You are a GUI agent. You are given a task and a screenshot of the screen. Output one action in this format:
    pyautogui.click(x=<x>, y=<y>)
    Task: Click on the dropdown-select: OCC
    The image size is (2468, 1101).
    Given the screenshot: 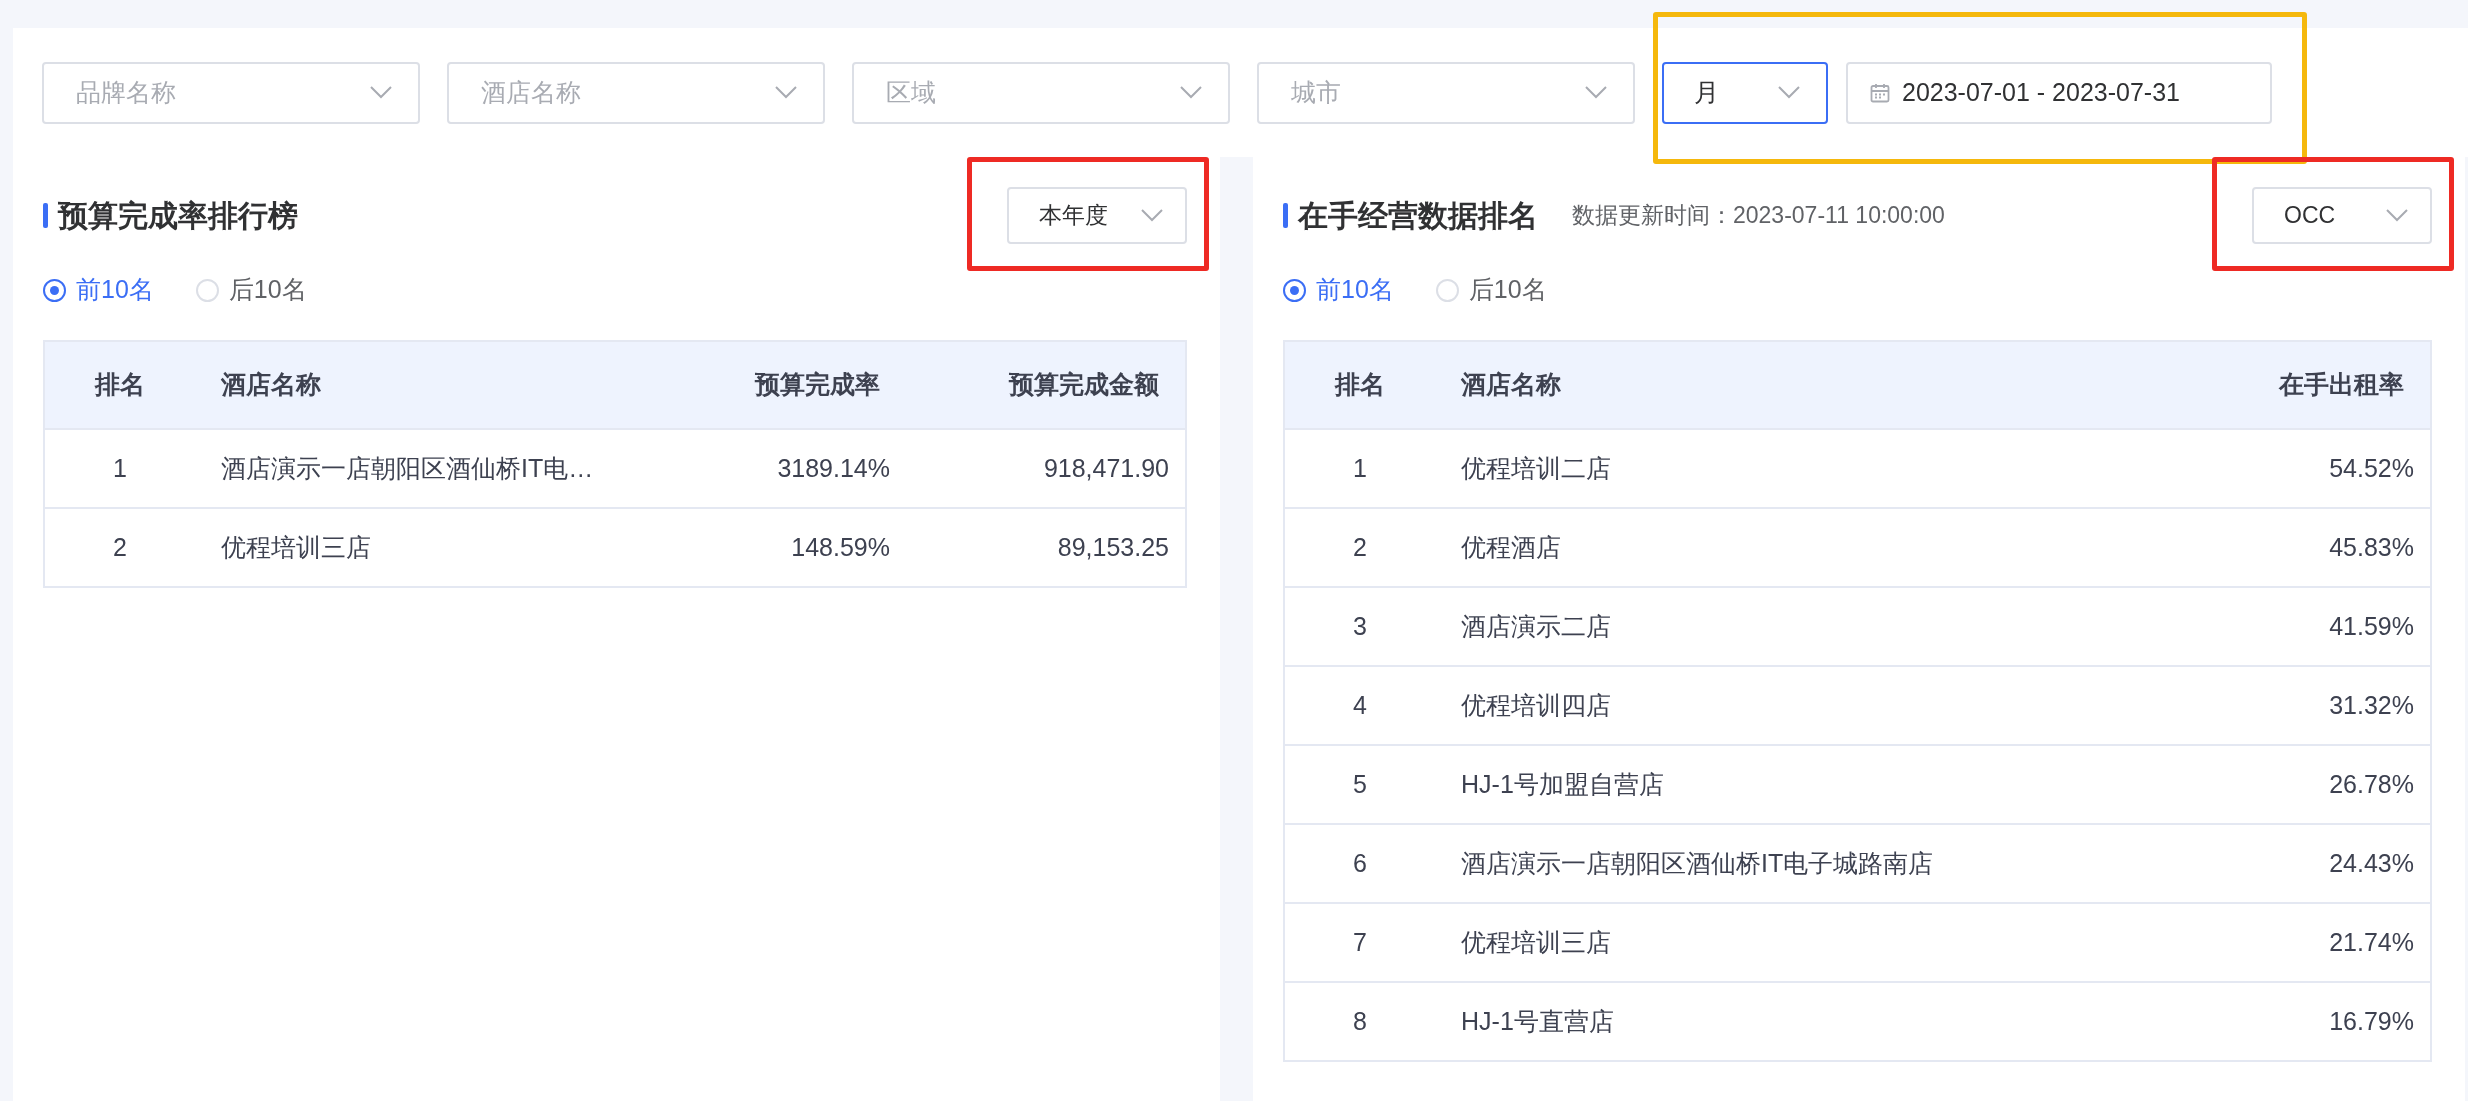 What is the action you would take?
    pyautogui.click(x=2342, y=215)
    